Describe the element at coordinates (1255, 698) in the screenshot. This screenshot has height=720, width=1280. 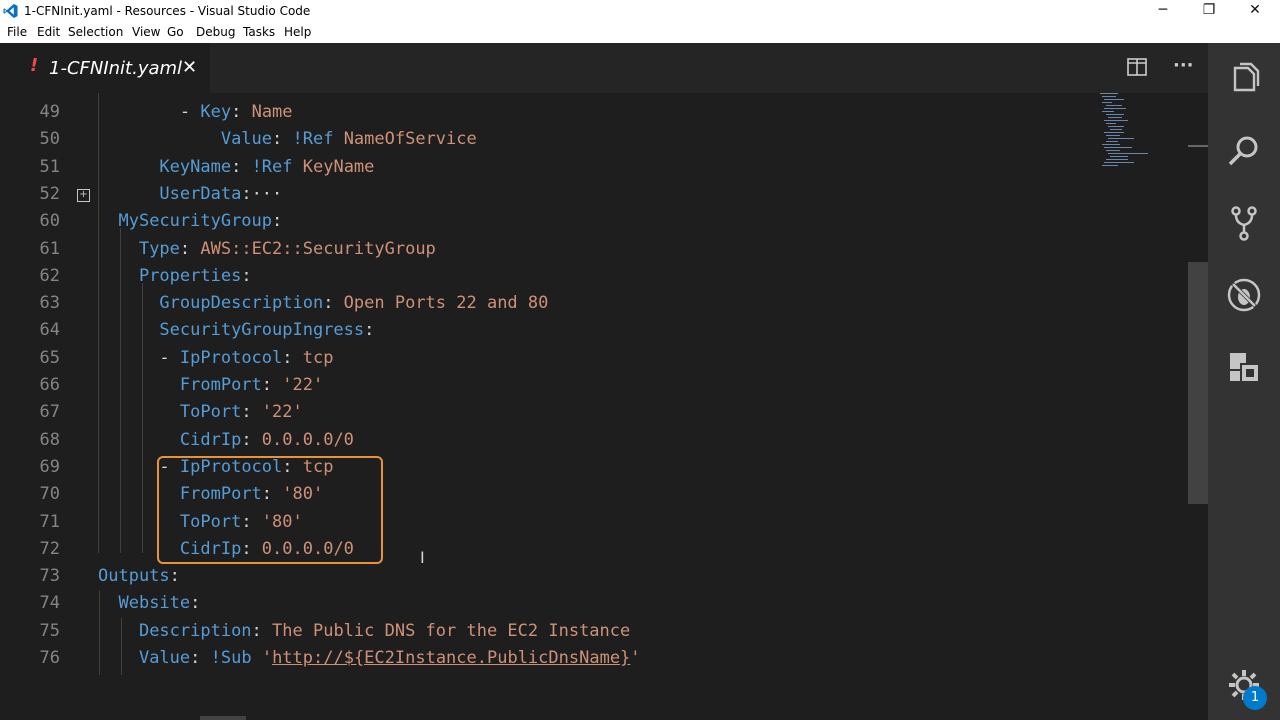
I see `settings-update-badge: 1` at that location.